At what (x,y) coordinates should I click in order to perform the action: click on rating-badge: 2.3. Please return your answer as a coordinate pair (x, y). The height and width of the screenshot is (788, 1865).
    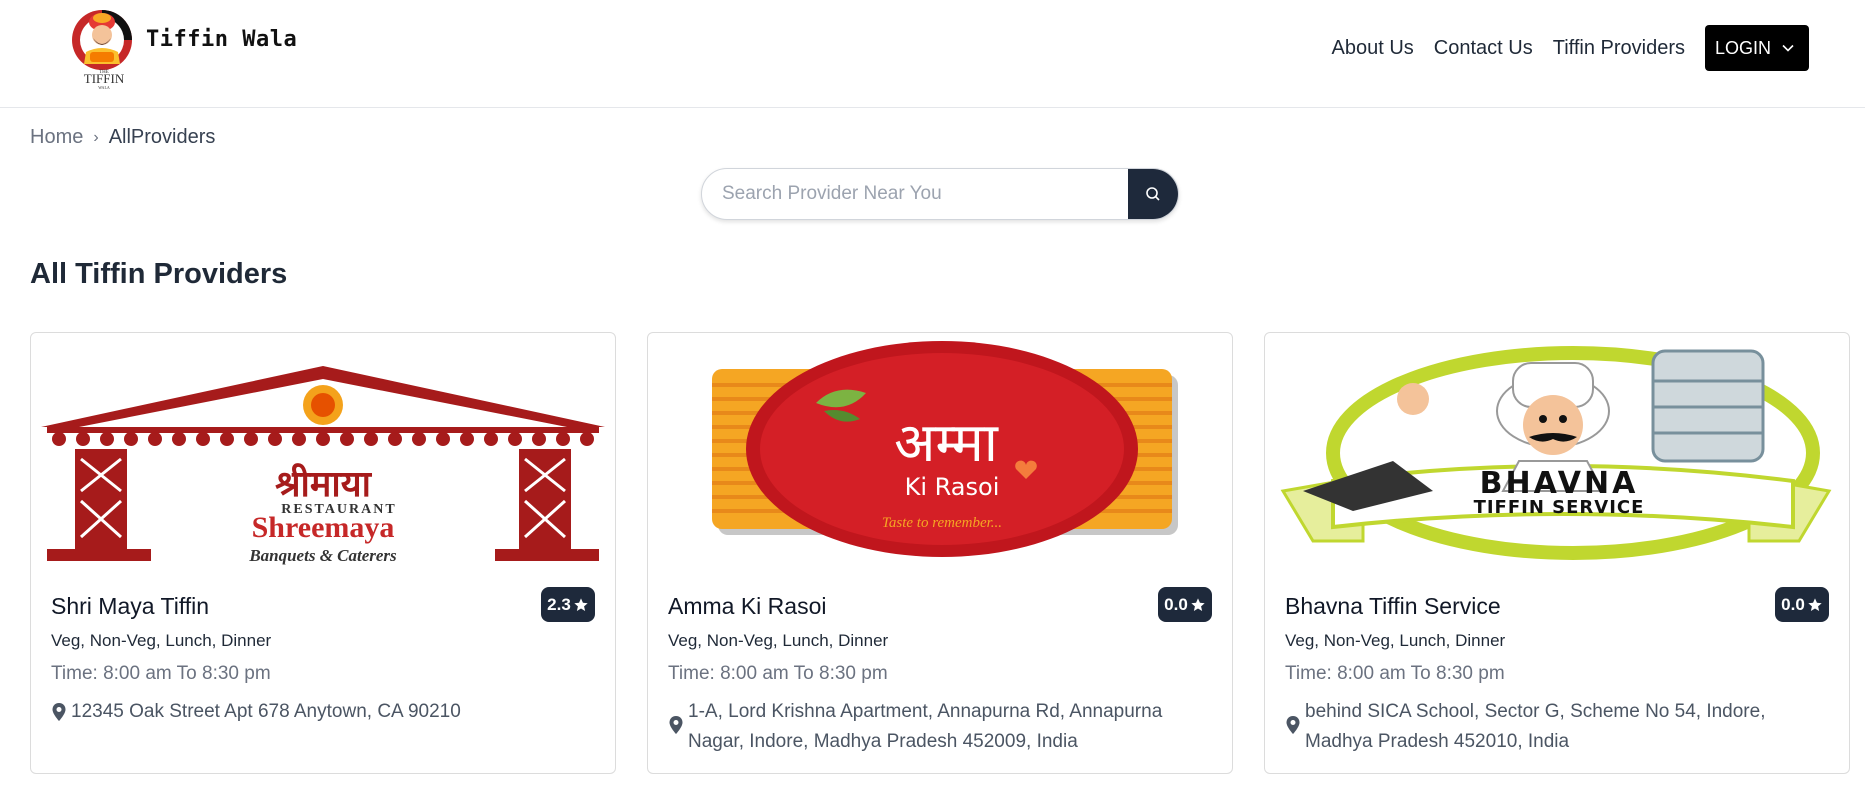
    Looking at the image, I should click on (568, 604).